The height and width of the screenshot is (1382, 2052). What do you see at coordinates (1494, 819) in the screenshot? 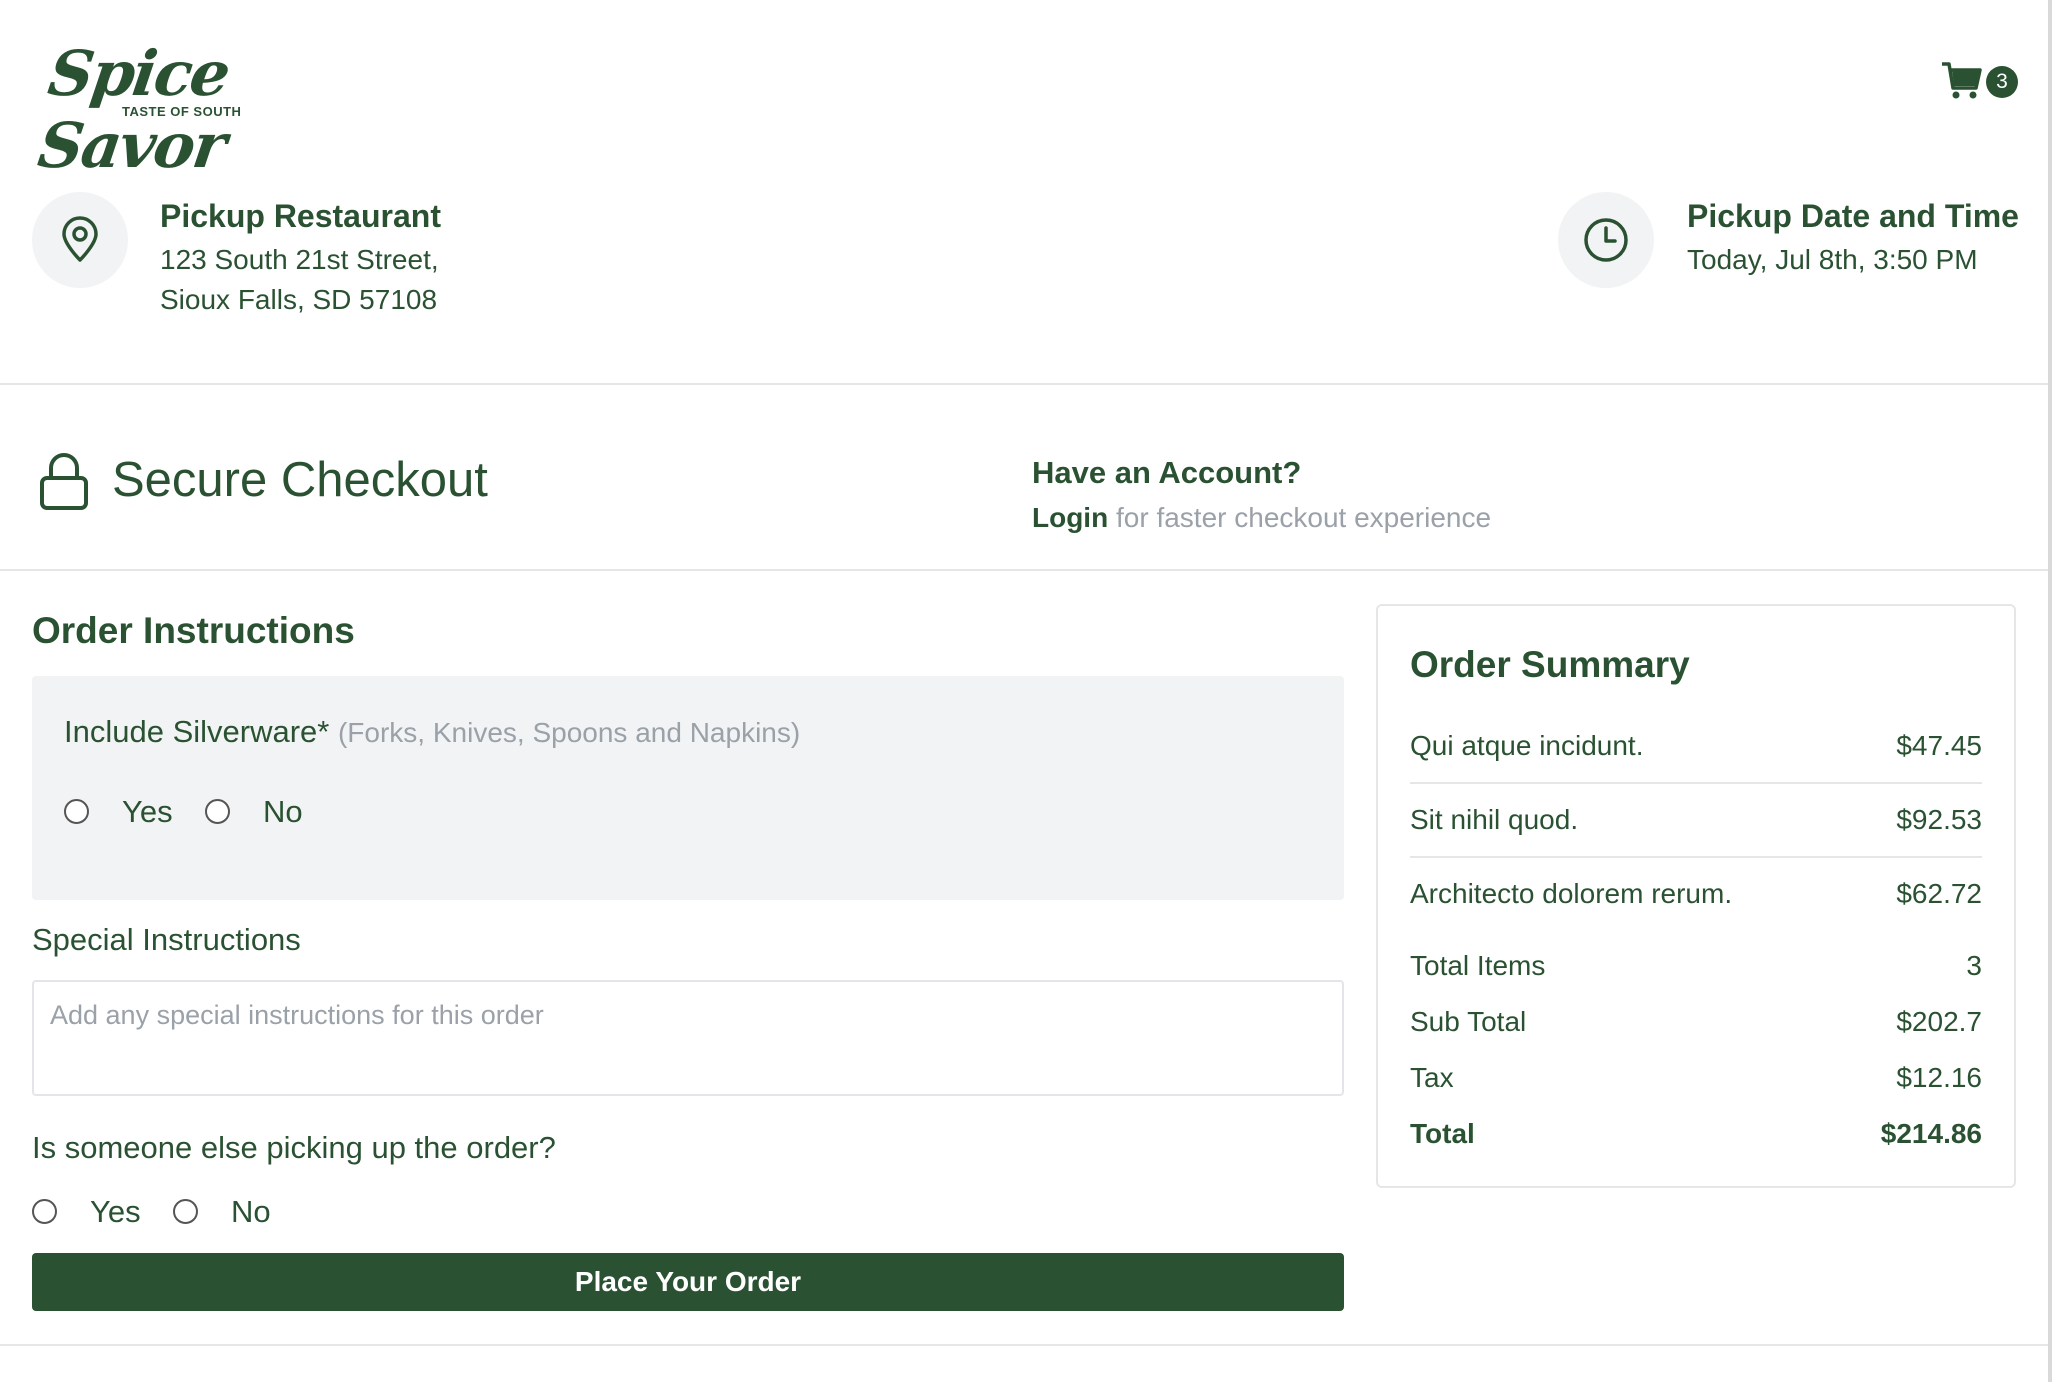
I see `summary-item-name: Sit nihil quod.` at bounding box center [1494, 819].